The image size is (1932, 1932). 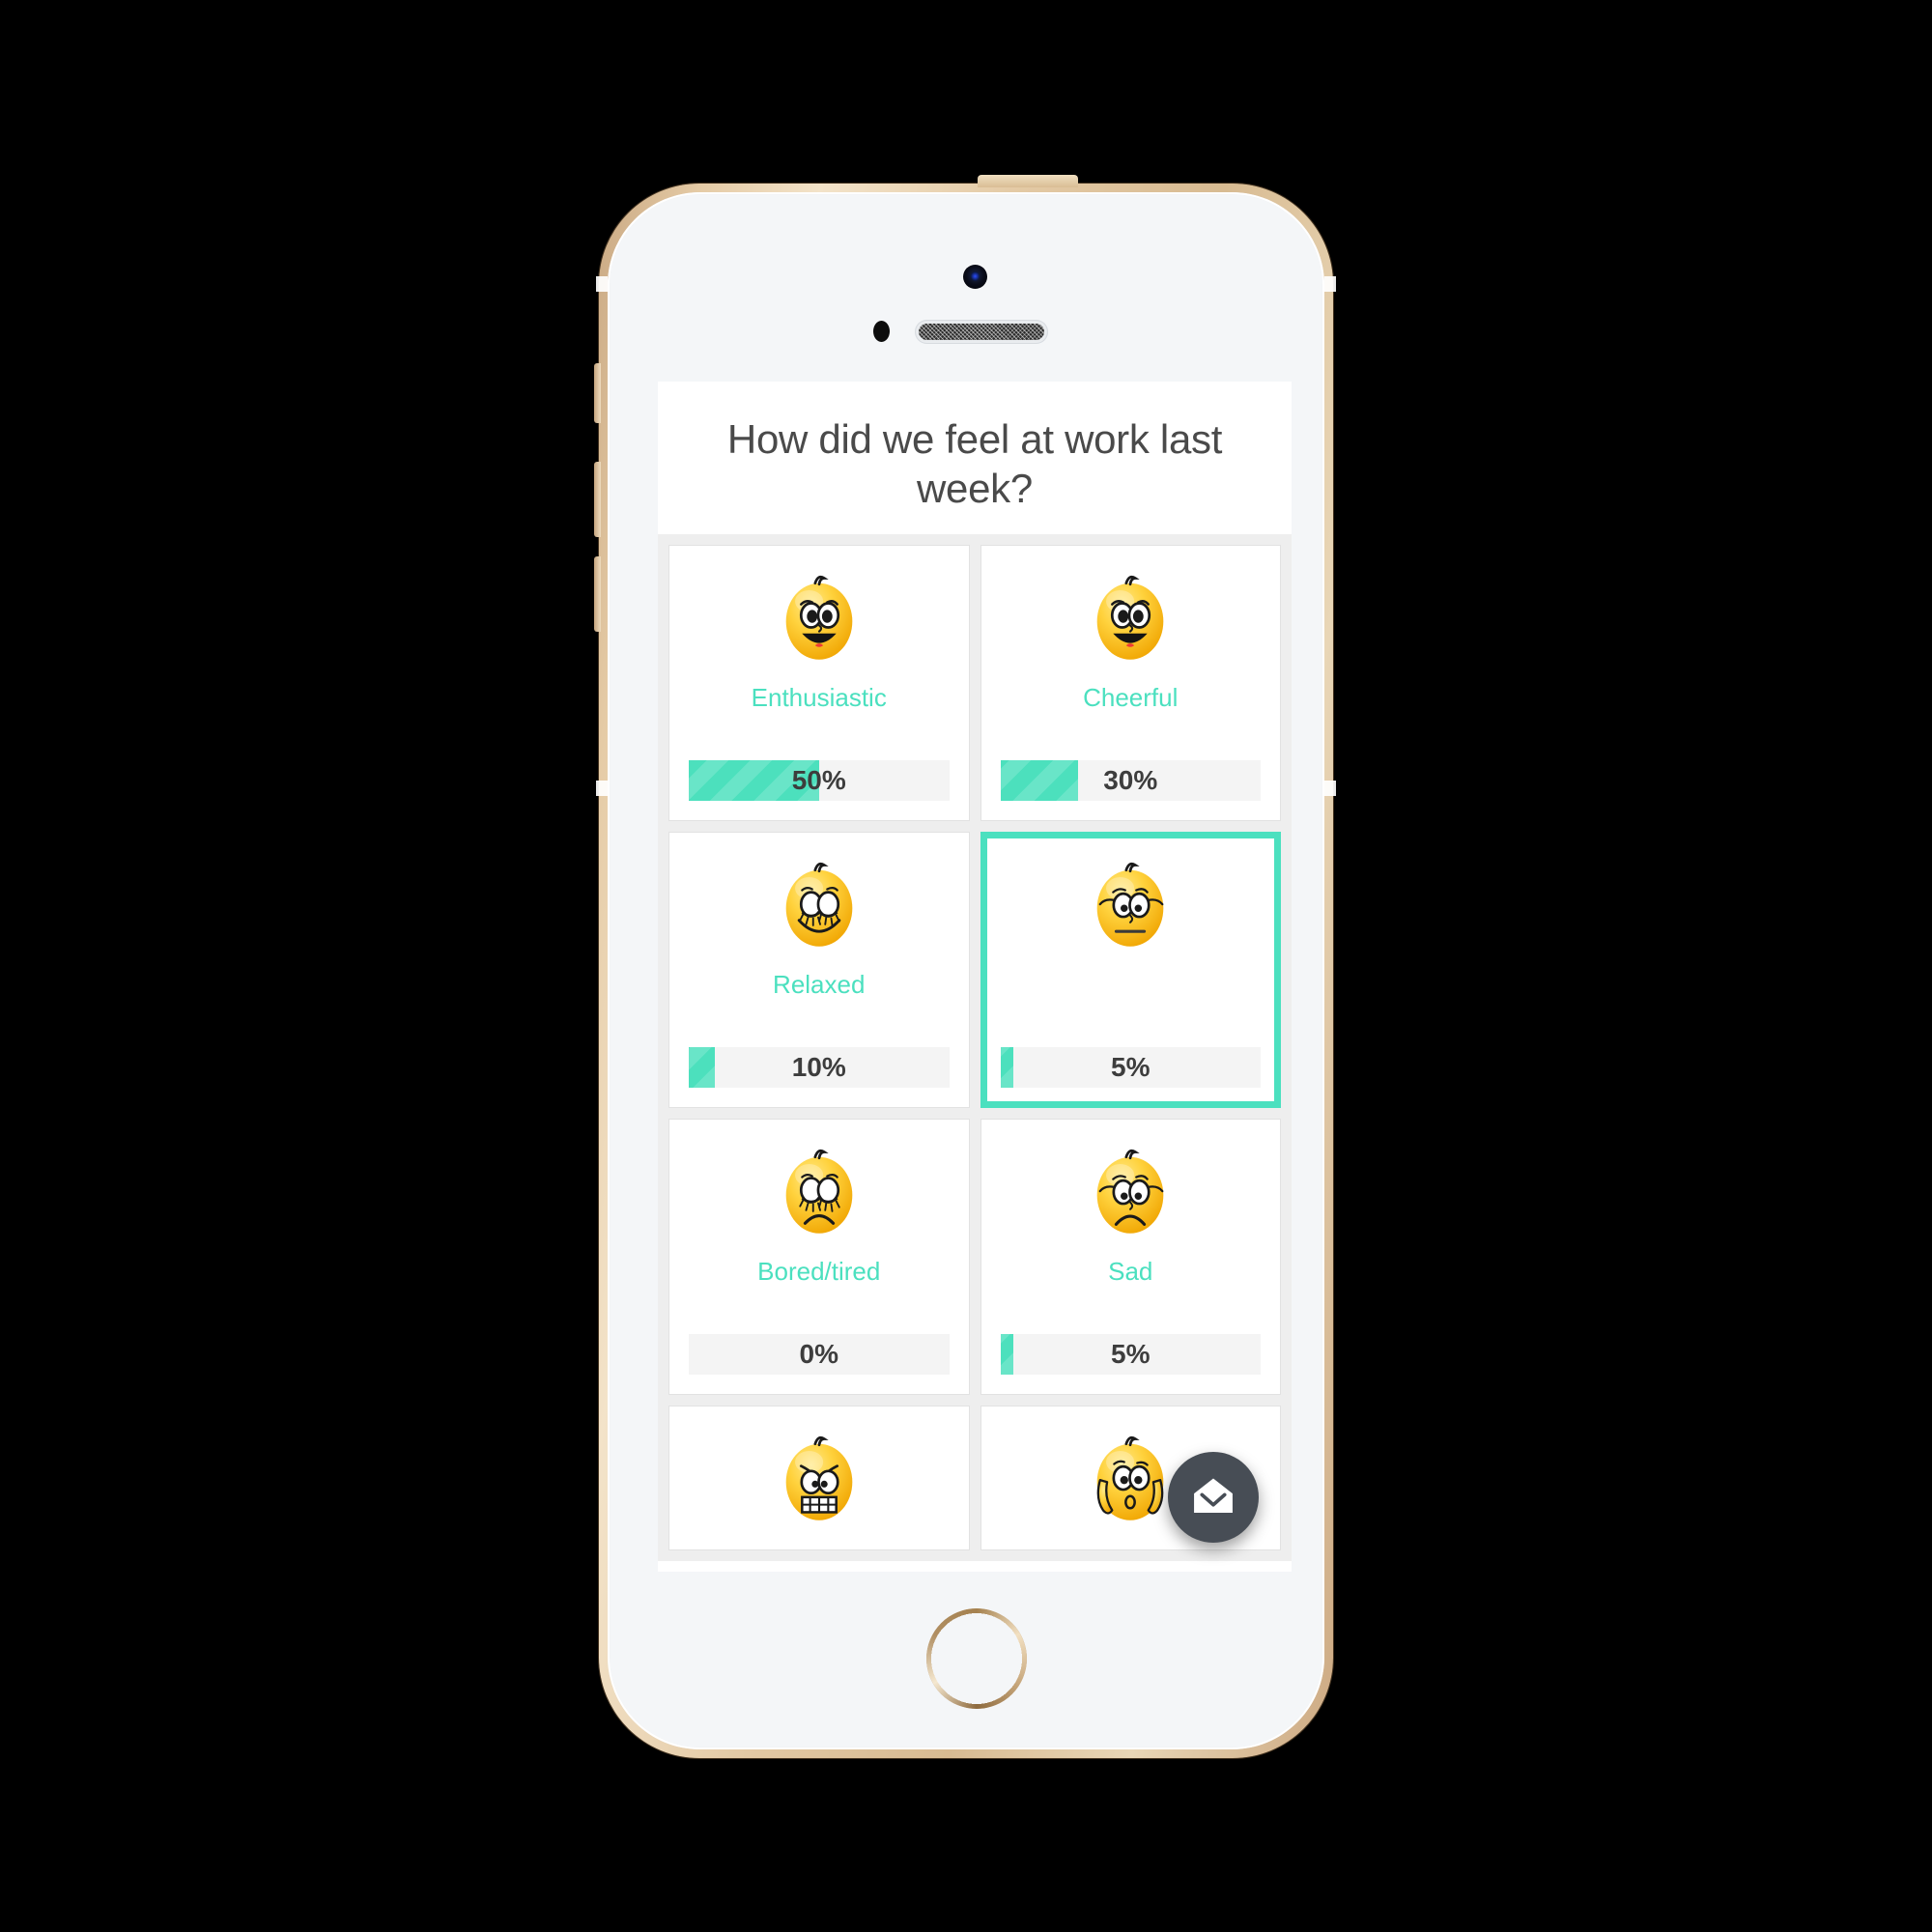 I want to click on mood-card: 5%, so click(x=1130, y=970).